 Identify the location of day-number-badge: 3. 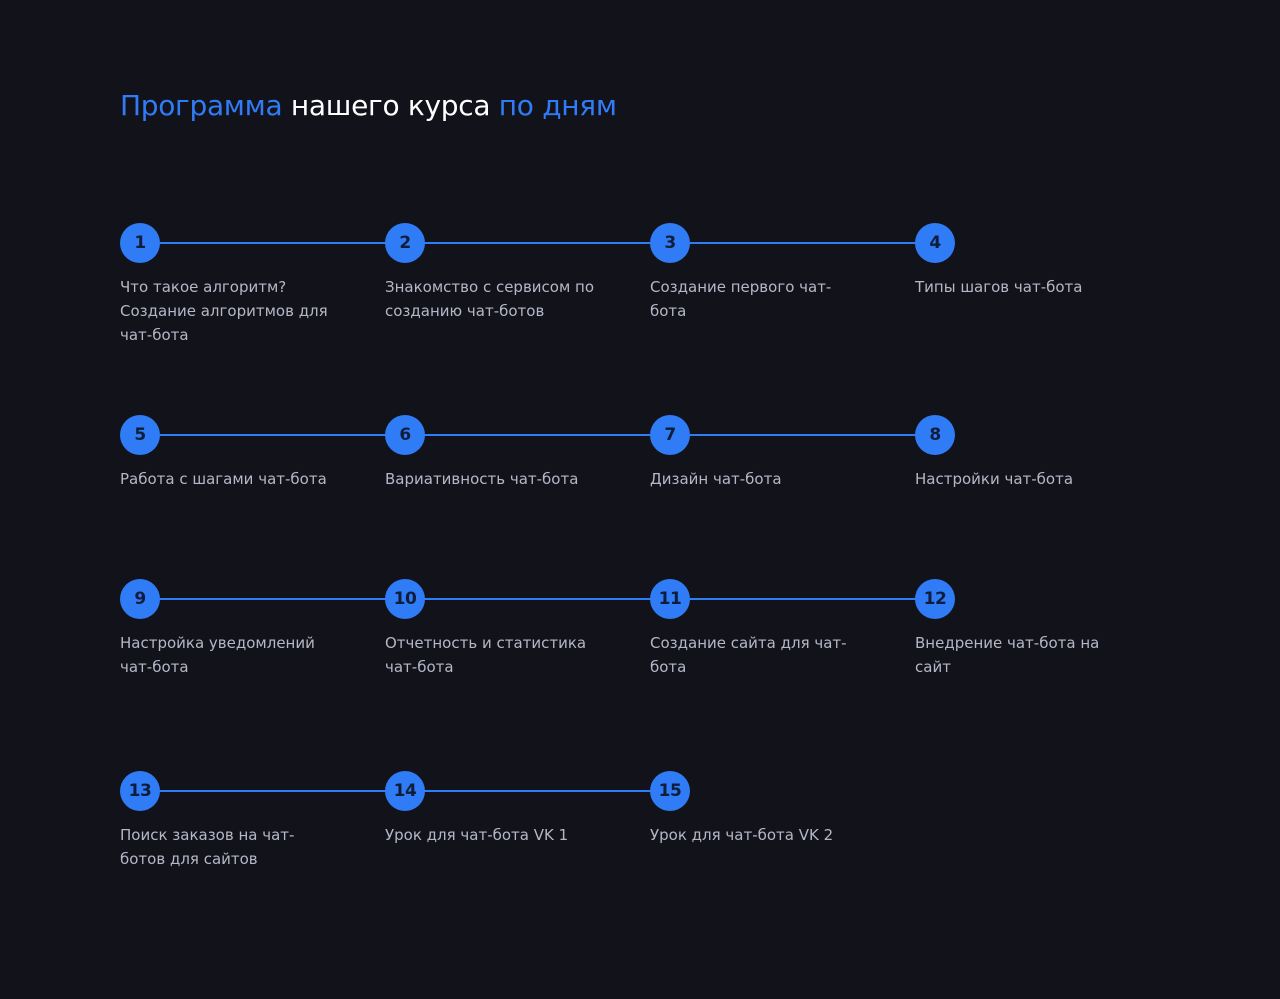
(670, 243).